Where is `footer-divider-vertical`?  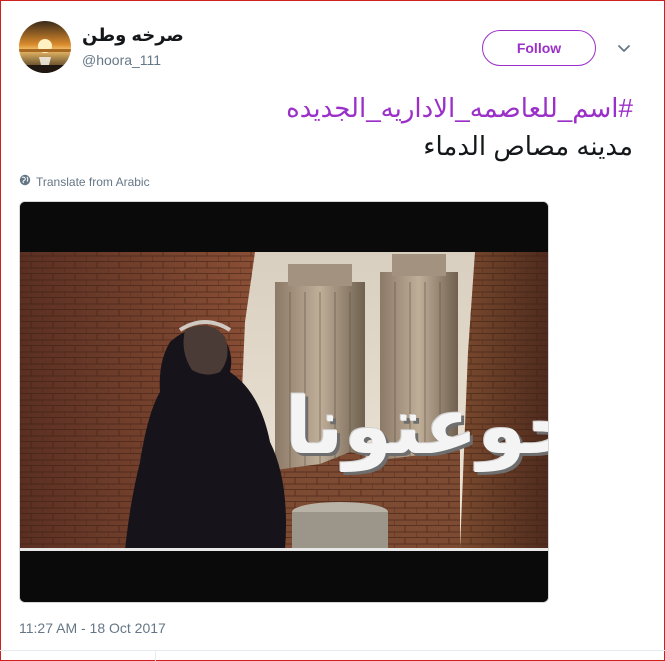 footer-divider-vertical is located at coordinates (155, 655).